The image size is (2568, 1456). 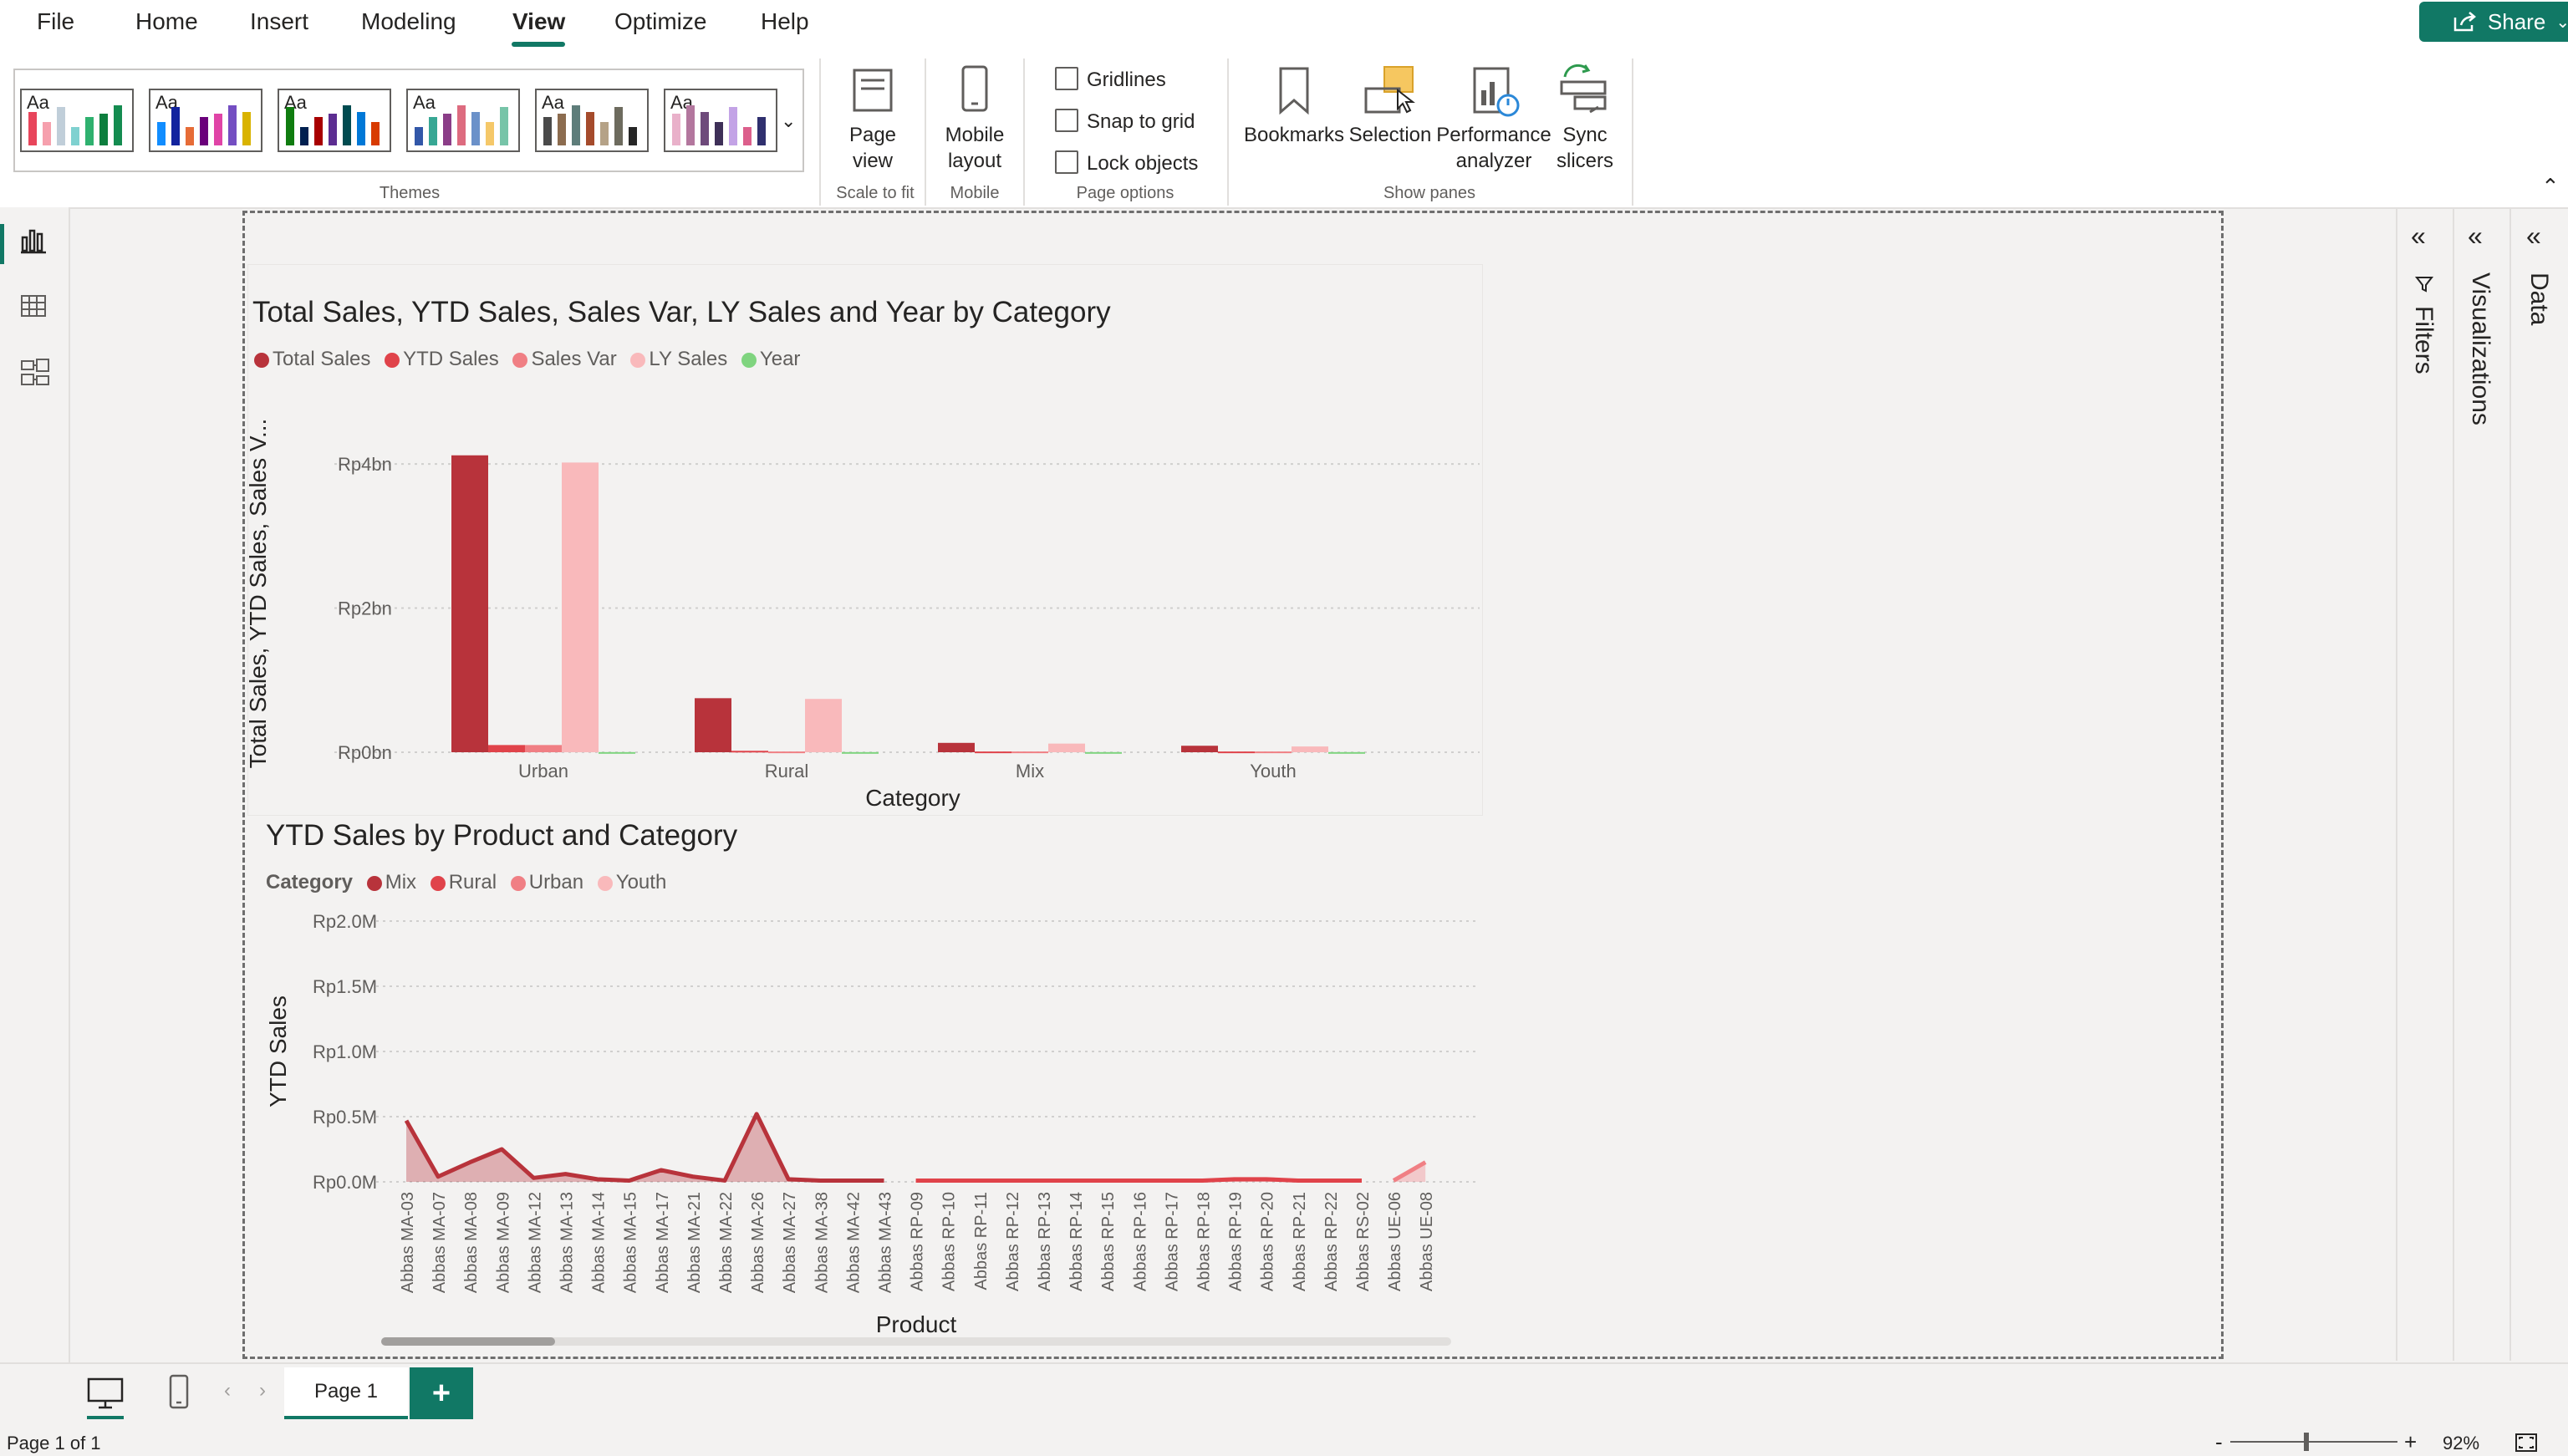 What do you see at coordinates (2493, 22) in the screenshot?
I see `share-button: Share ⌄` at bounding box center [2493, 22].